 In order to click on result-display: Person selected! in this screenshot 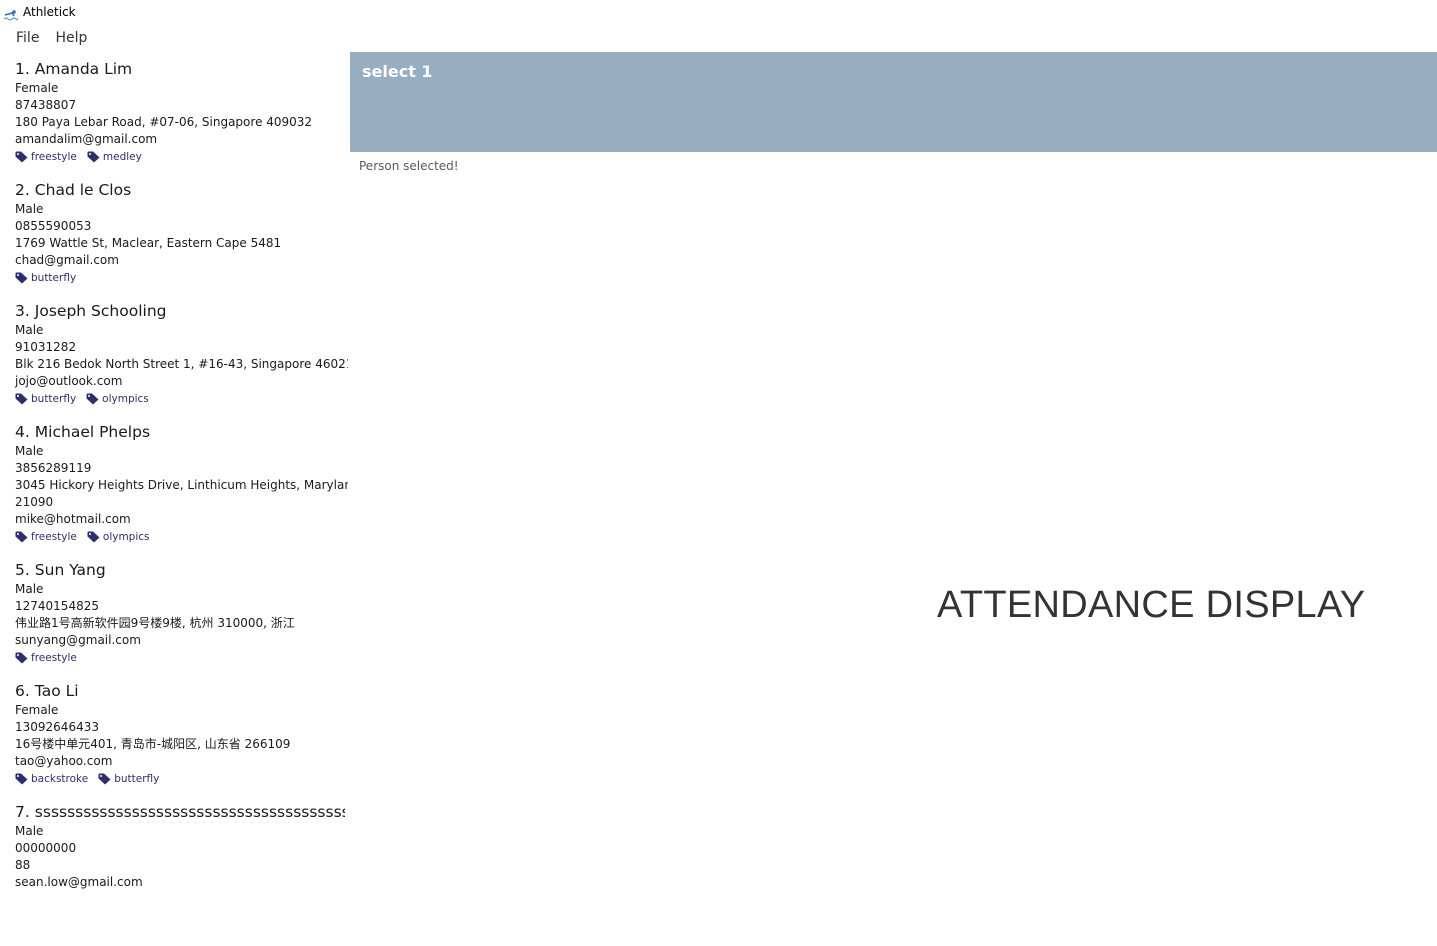, I will do `click(409, 166)`.